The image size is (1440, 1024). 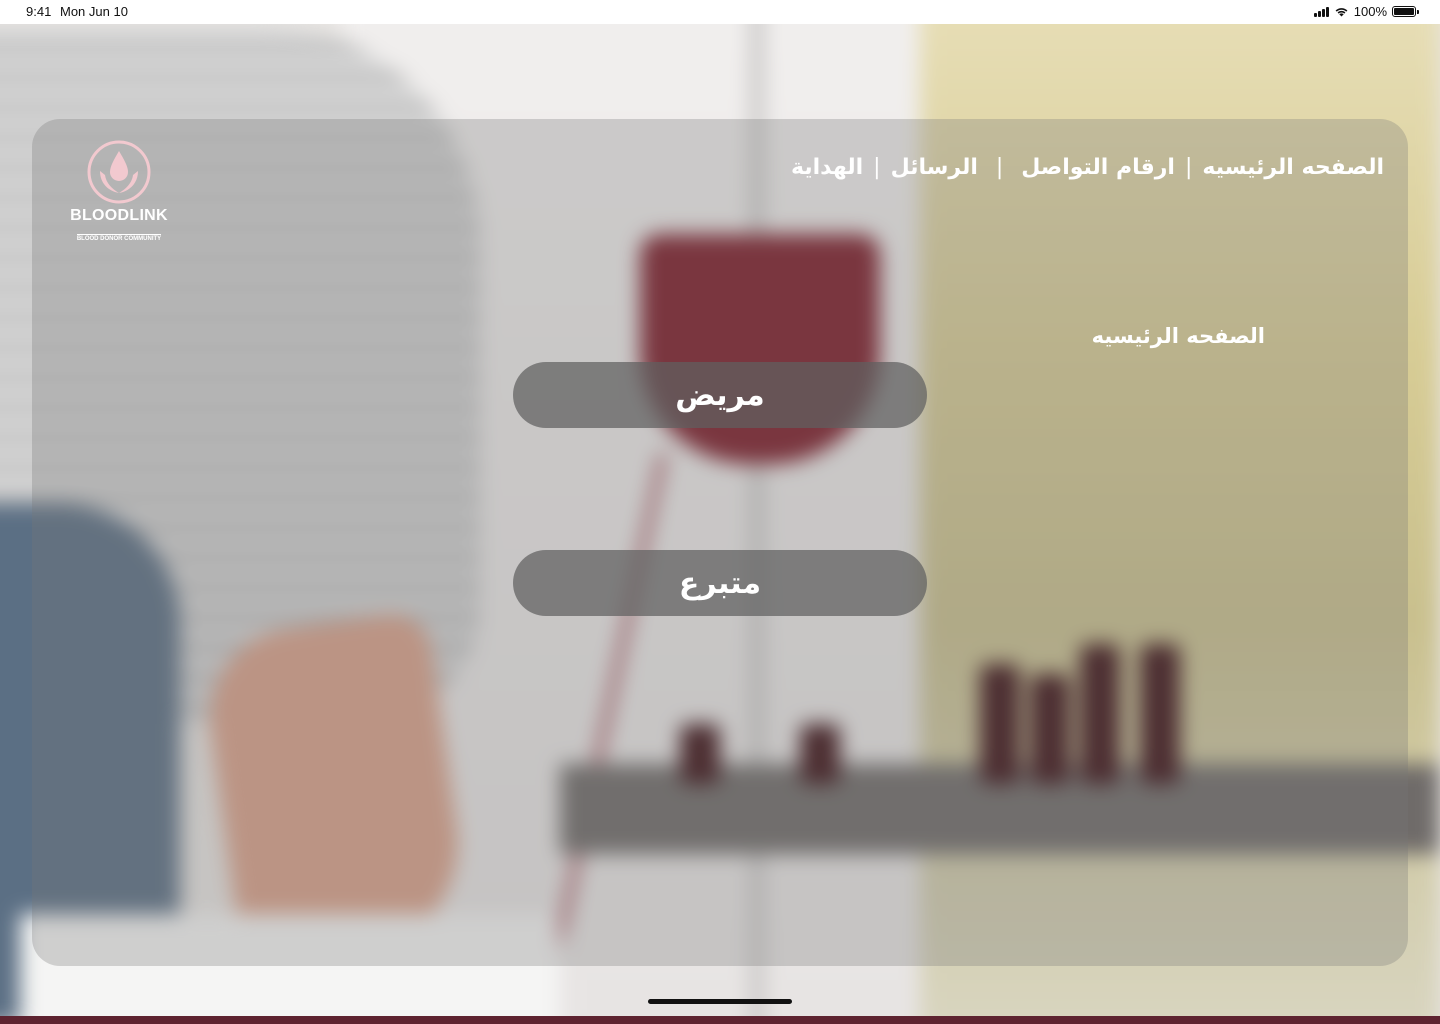 I want to click on bottom-strip, so click(x=720, y=1020).